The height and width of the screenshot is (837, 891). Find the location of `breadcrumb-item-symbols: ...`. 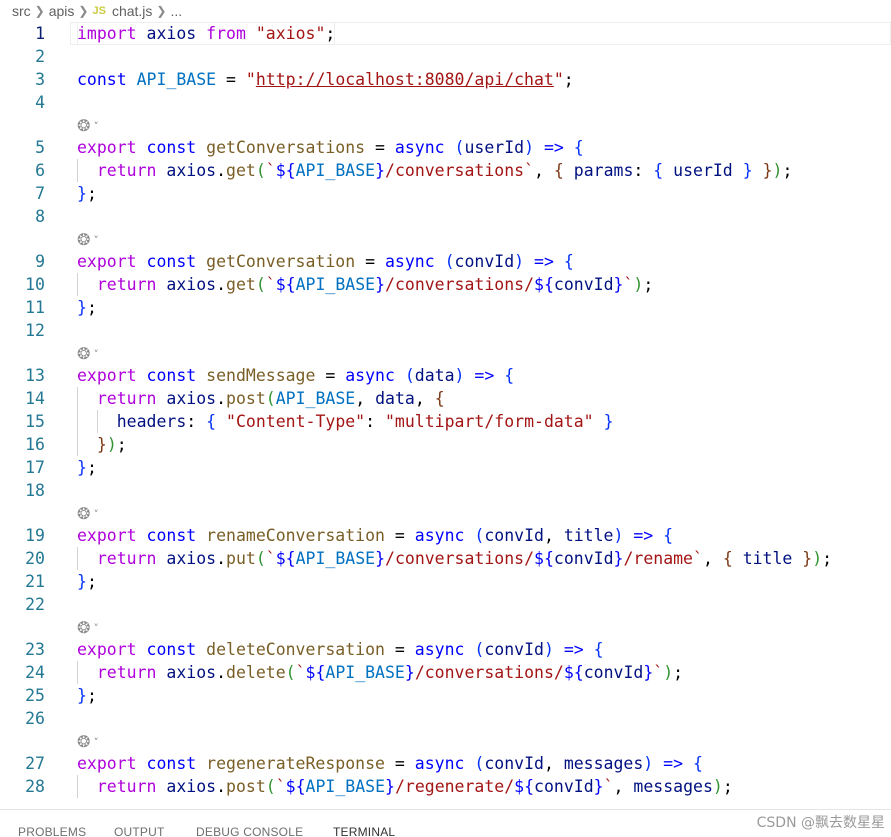

breadcrumb-item-symbols: ... is located at coordinates (176, 11).